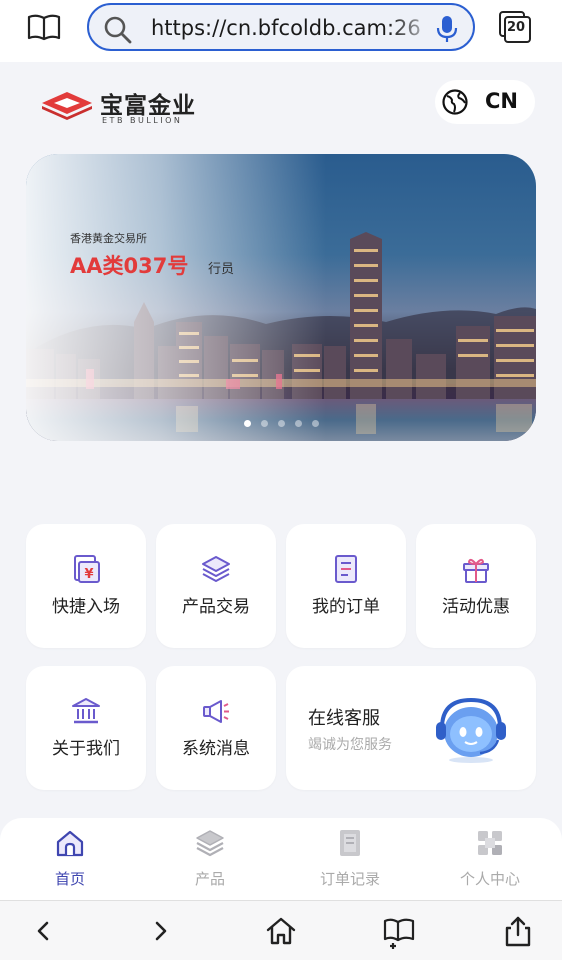 Image resolution: width=562 pixels, height=960 pixels. I want to click on nav-label-order-records: 订单记录, so click(349, 879).